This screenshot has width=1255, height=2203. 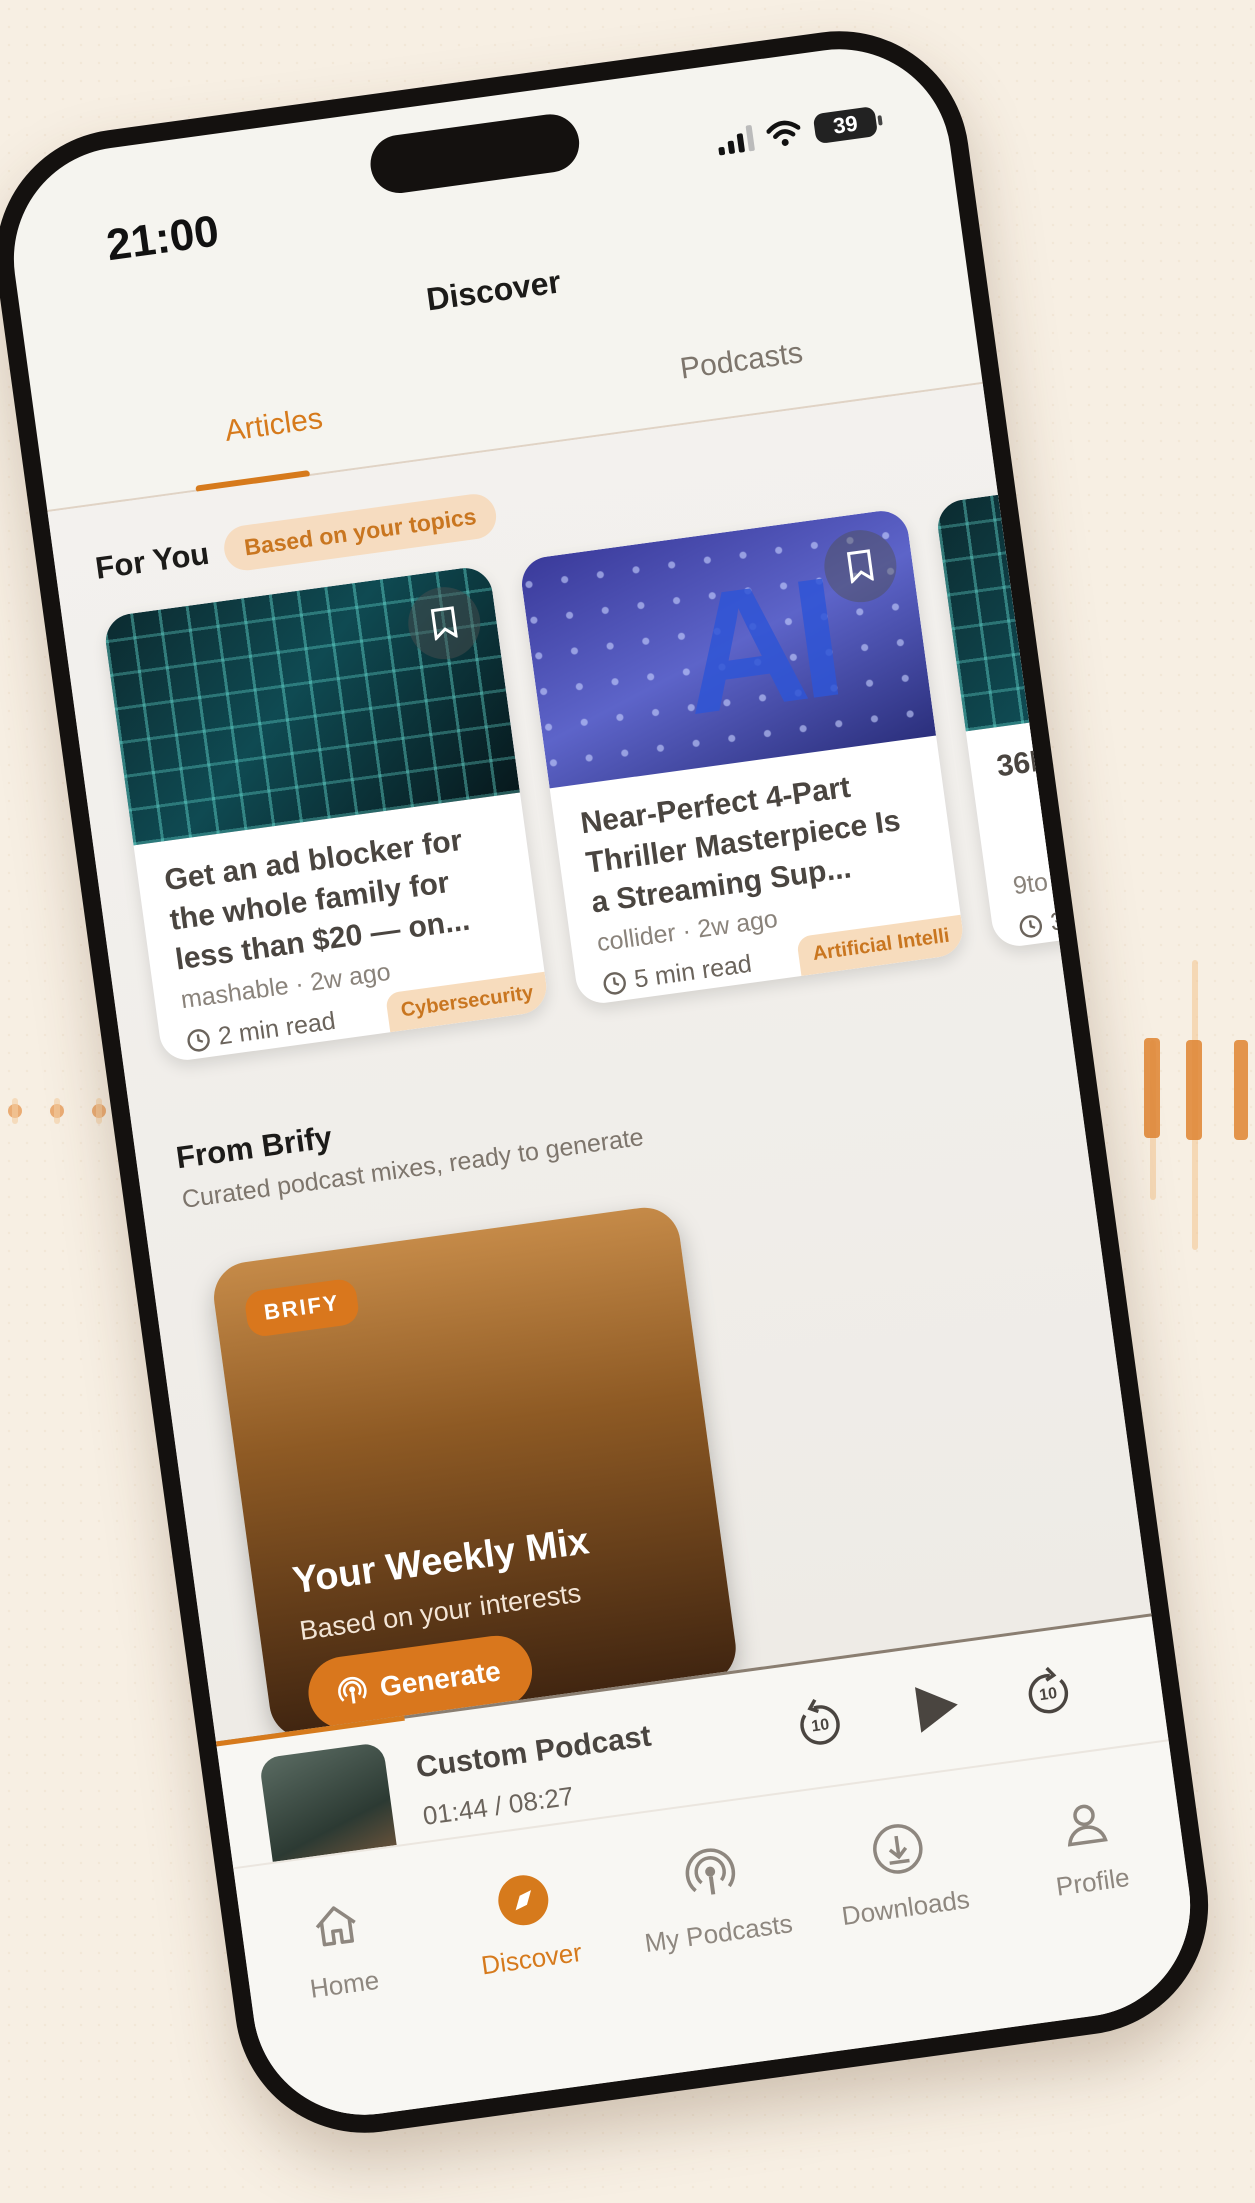 What do you see at coordinates (820, 1725) in the screenshot?
I see `skip-back-label: 10` at bounding box center [820, 1725].